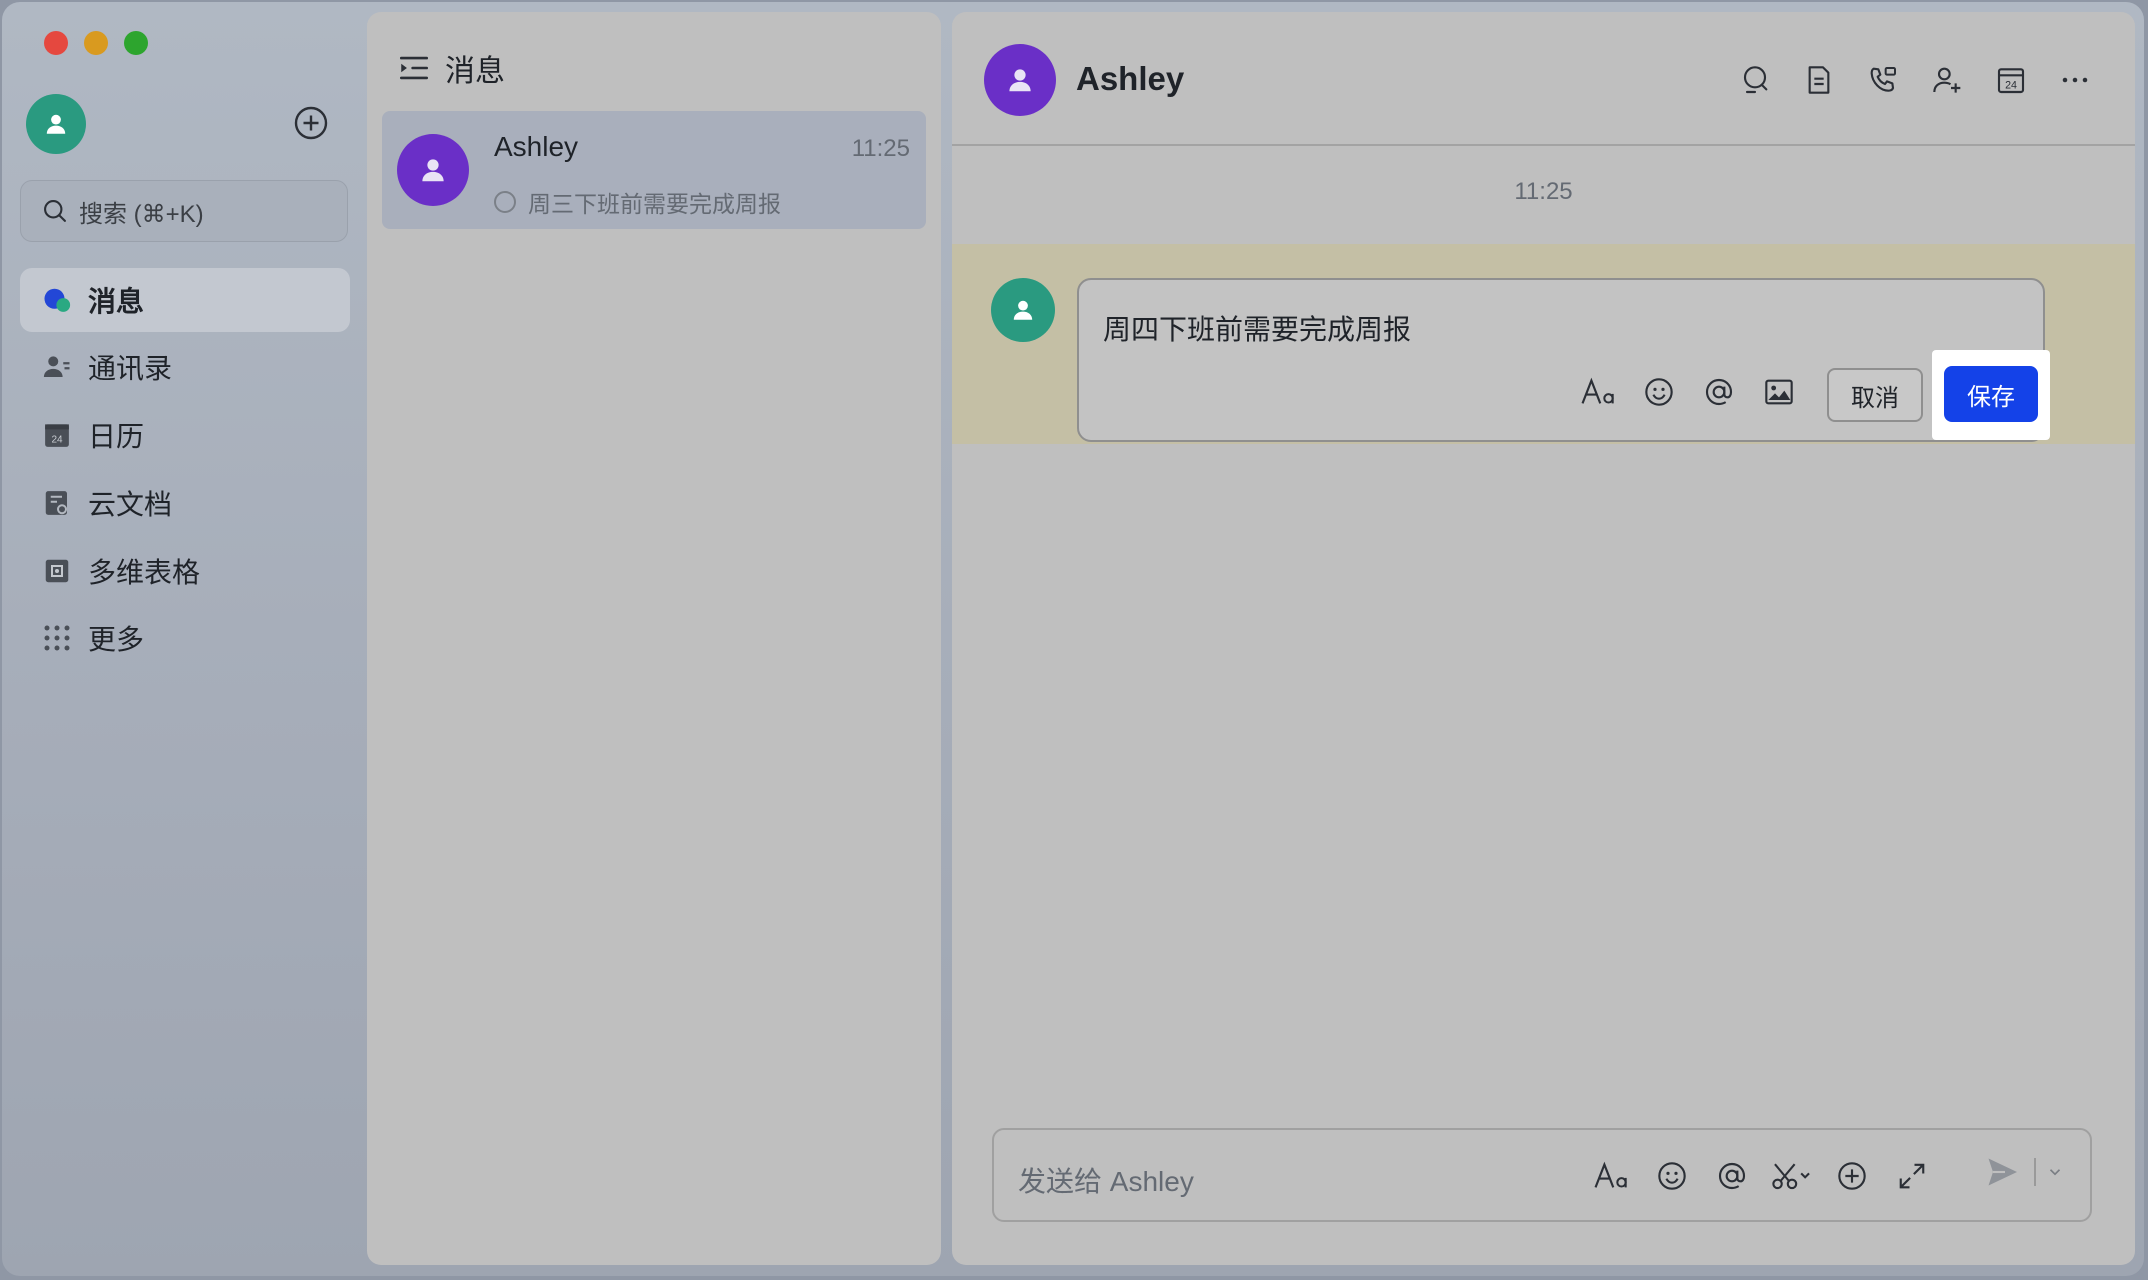  I want to click on screenshot-button, so click(1792, 1176).